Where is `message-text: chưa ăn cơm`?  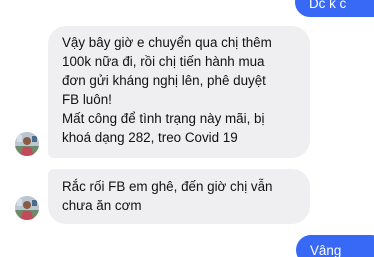 message-text: chưa ăn cơm is located at coordinates (102, 205).